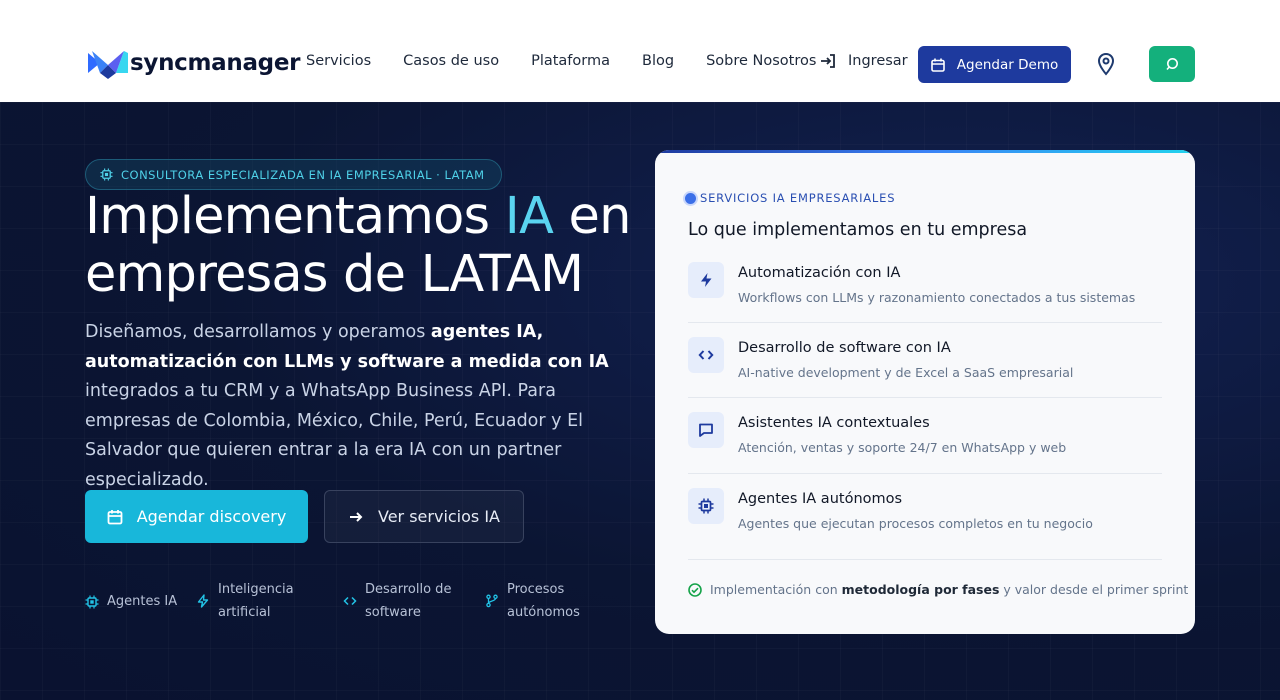 The width and height of the screenshot is (1280, 700). Describe the element at coordinates (258, 332) in the screenshot. I see `desc-part1: Diseñamos, desarrollamos y operamos` at that location.